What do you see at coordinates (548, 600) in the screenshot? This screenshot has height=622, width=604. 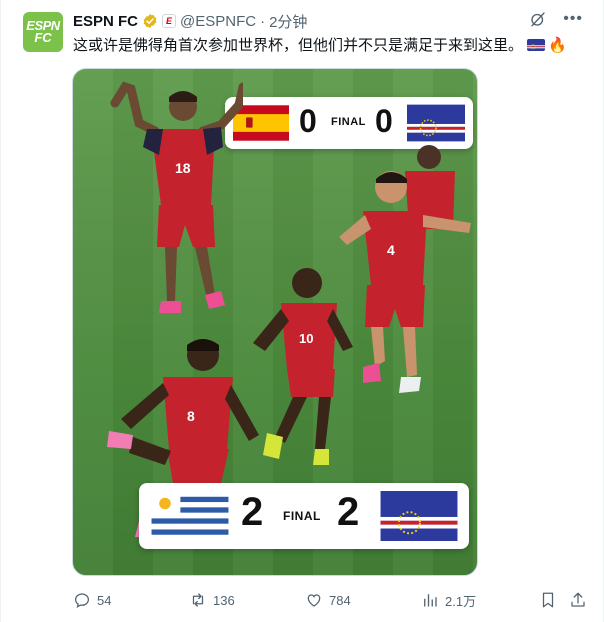 I see `bookmark-icon` at bounding box center [548, 600].